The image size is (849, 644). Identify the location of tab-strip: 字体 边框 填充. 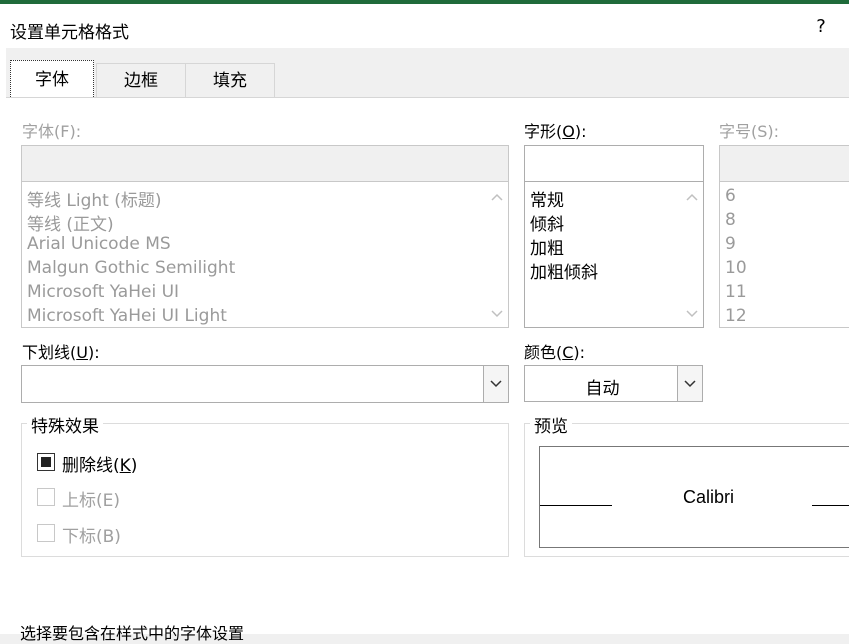
(427, 79).